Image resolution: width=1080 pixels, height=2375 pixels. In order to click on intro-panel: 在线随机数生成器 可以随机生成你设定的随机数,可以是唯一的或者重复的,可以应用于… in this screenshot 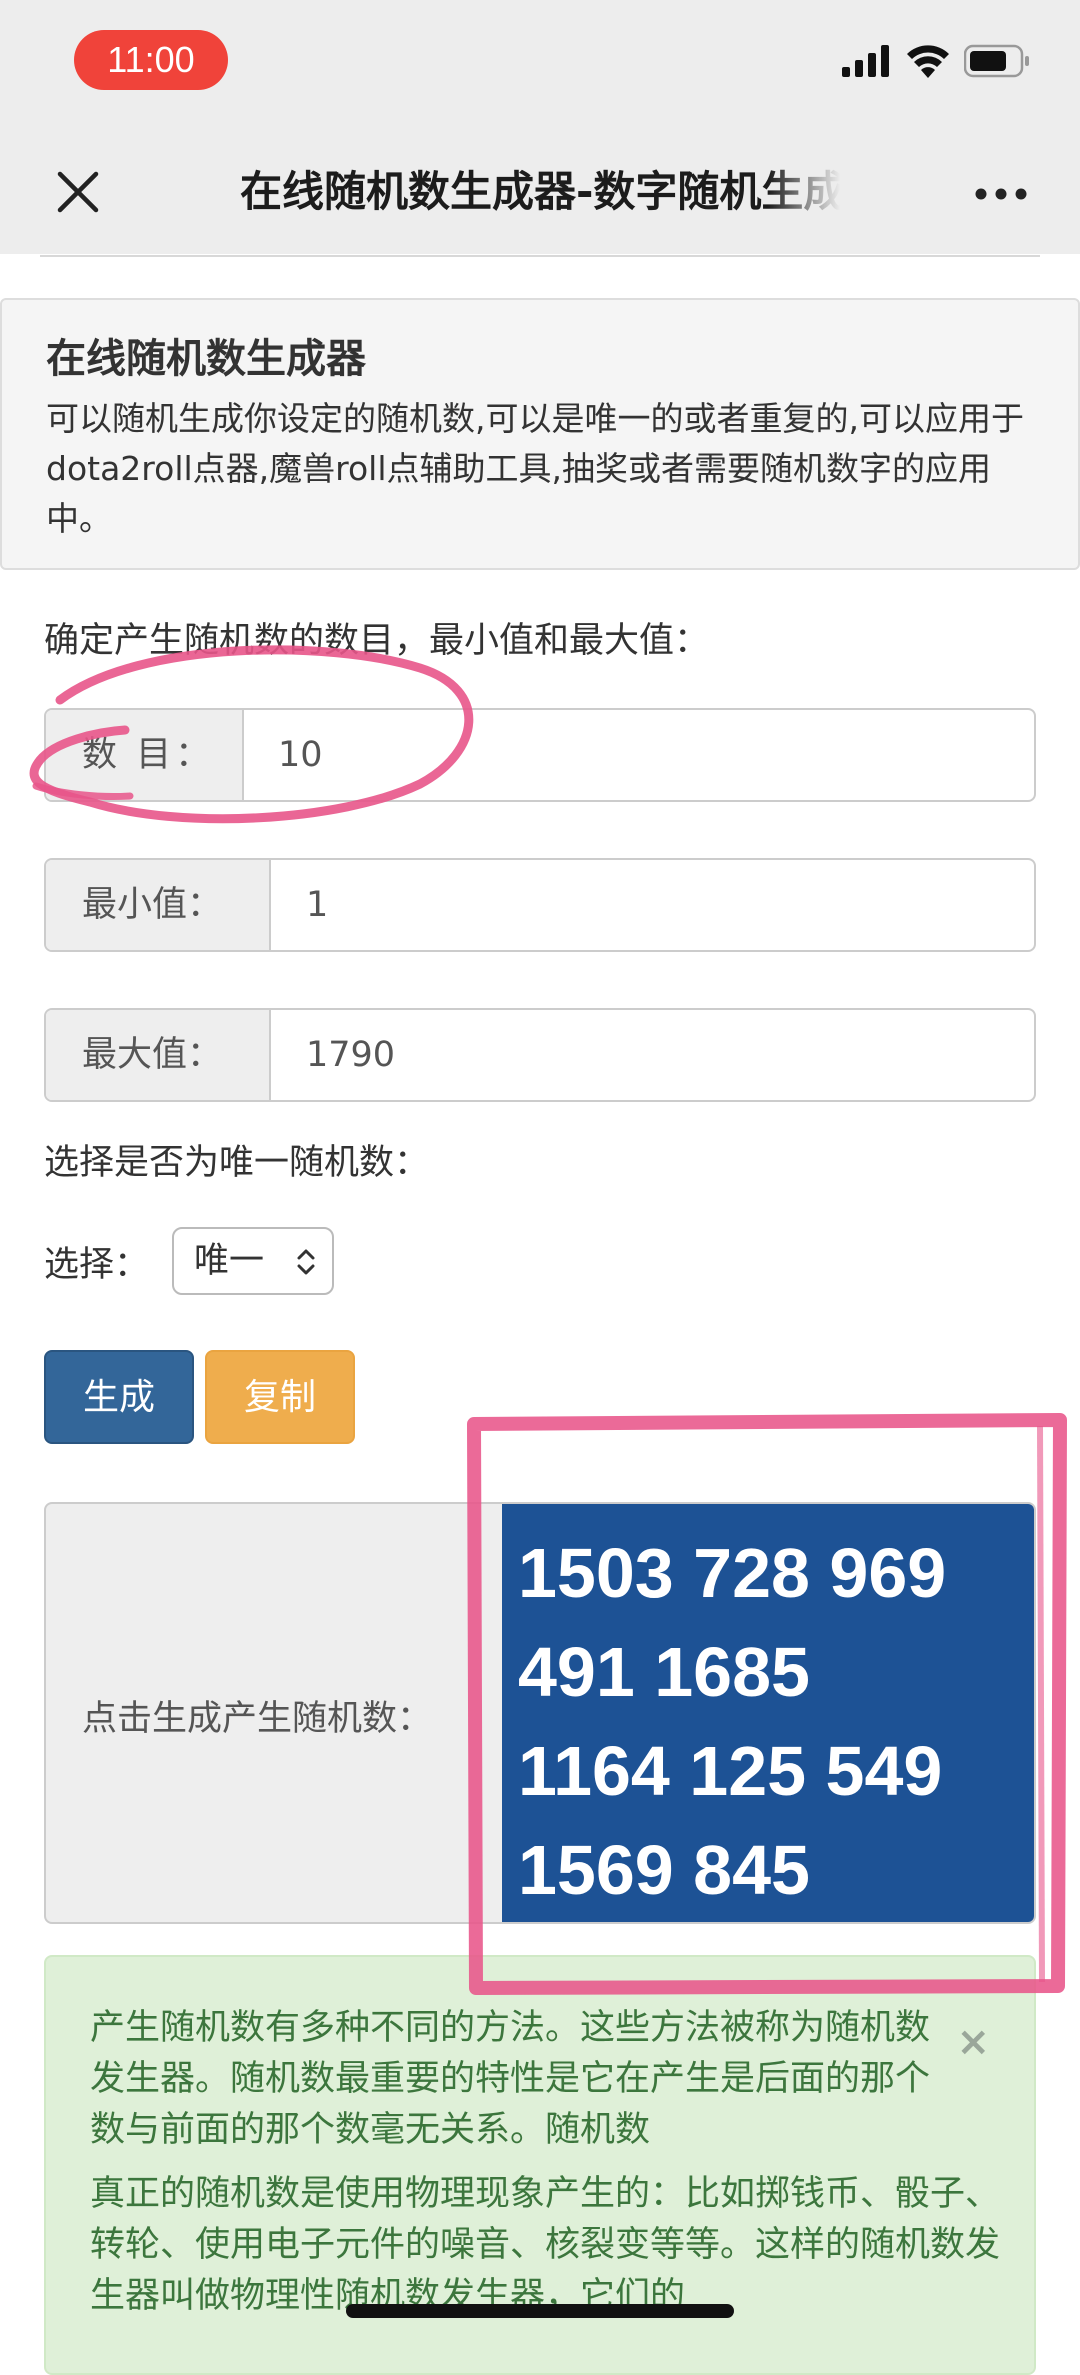, I will do `click(540, 434)`.